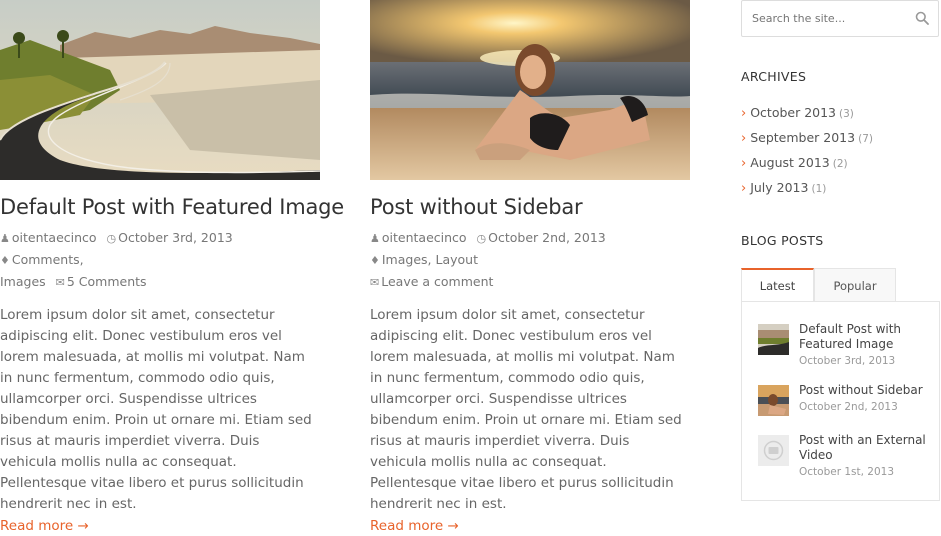  Describe the element at coordinates (847, 361) in the screenshot. I see `latest-post-date: October 3rd, 2013` at that location.